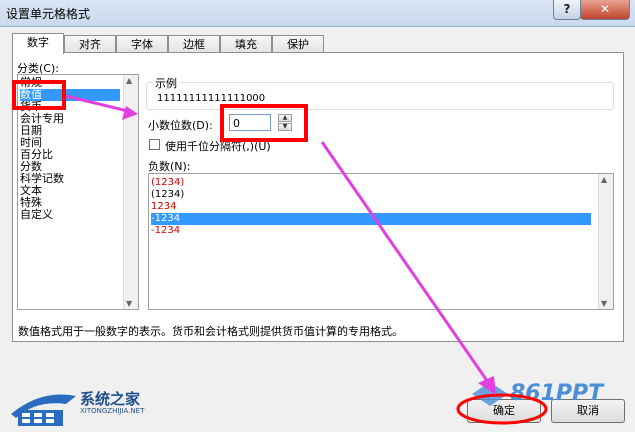  Describe the element at coordinates (285, 118) in the screenshot. I see `spin-up-icon: ▲` at that location.